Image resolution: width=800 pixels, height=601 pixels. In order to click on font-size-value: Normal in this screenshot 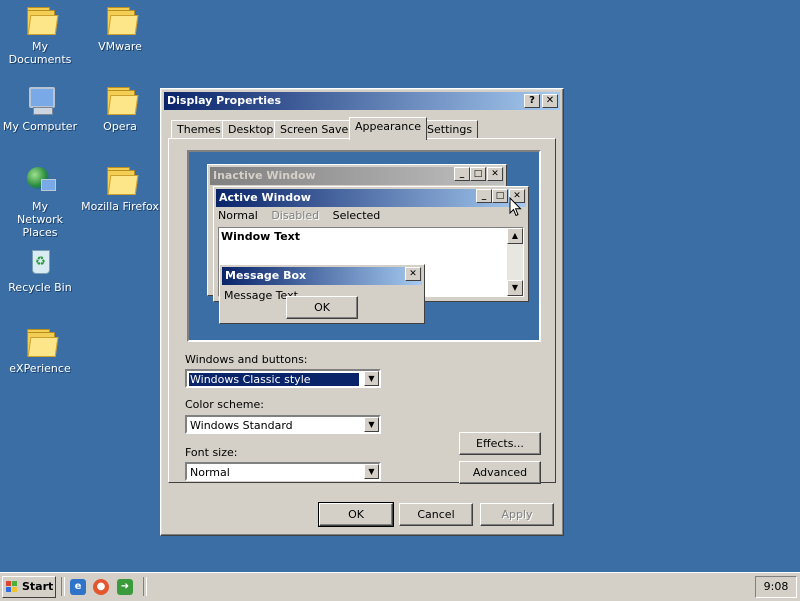, I will do `click(210, 472)`.